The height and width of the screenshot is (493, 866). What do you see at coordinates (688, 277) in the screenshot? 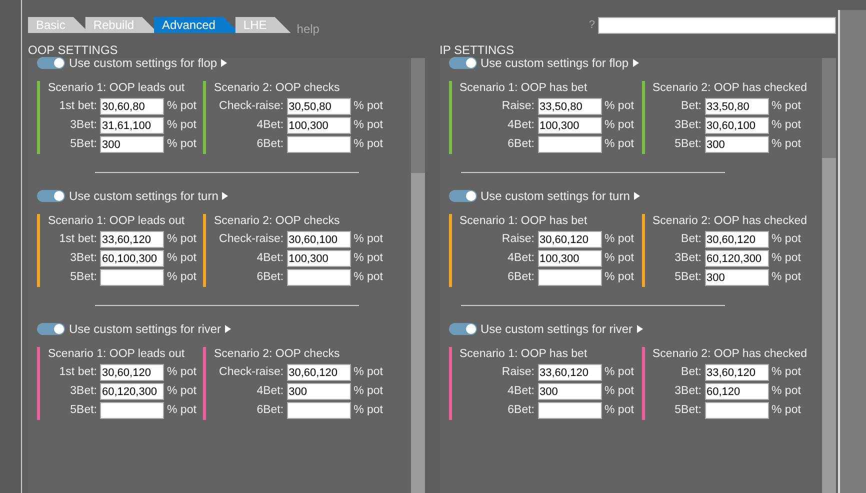
I see `field-label: 5Bet:` at bounding box center [688, 277].